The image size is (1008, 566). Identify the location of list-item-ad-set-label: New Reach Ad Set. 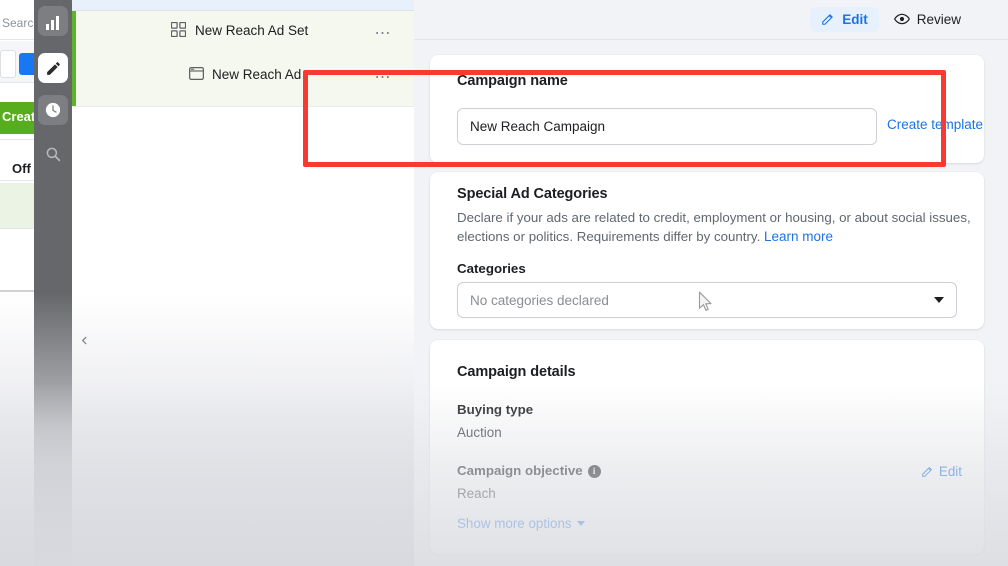
(252, 30).